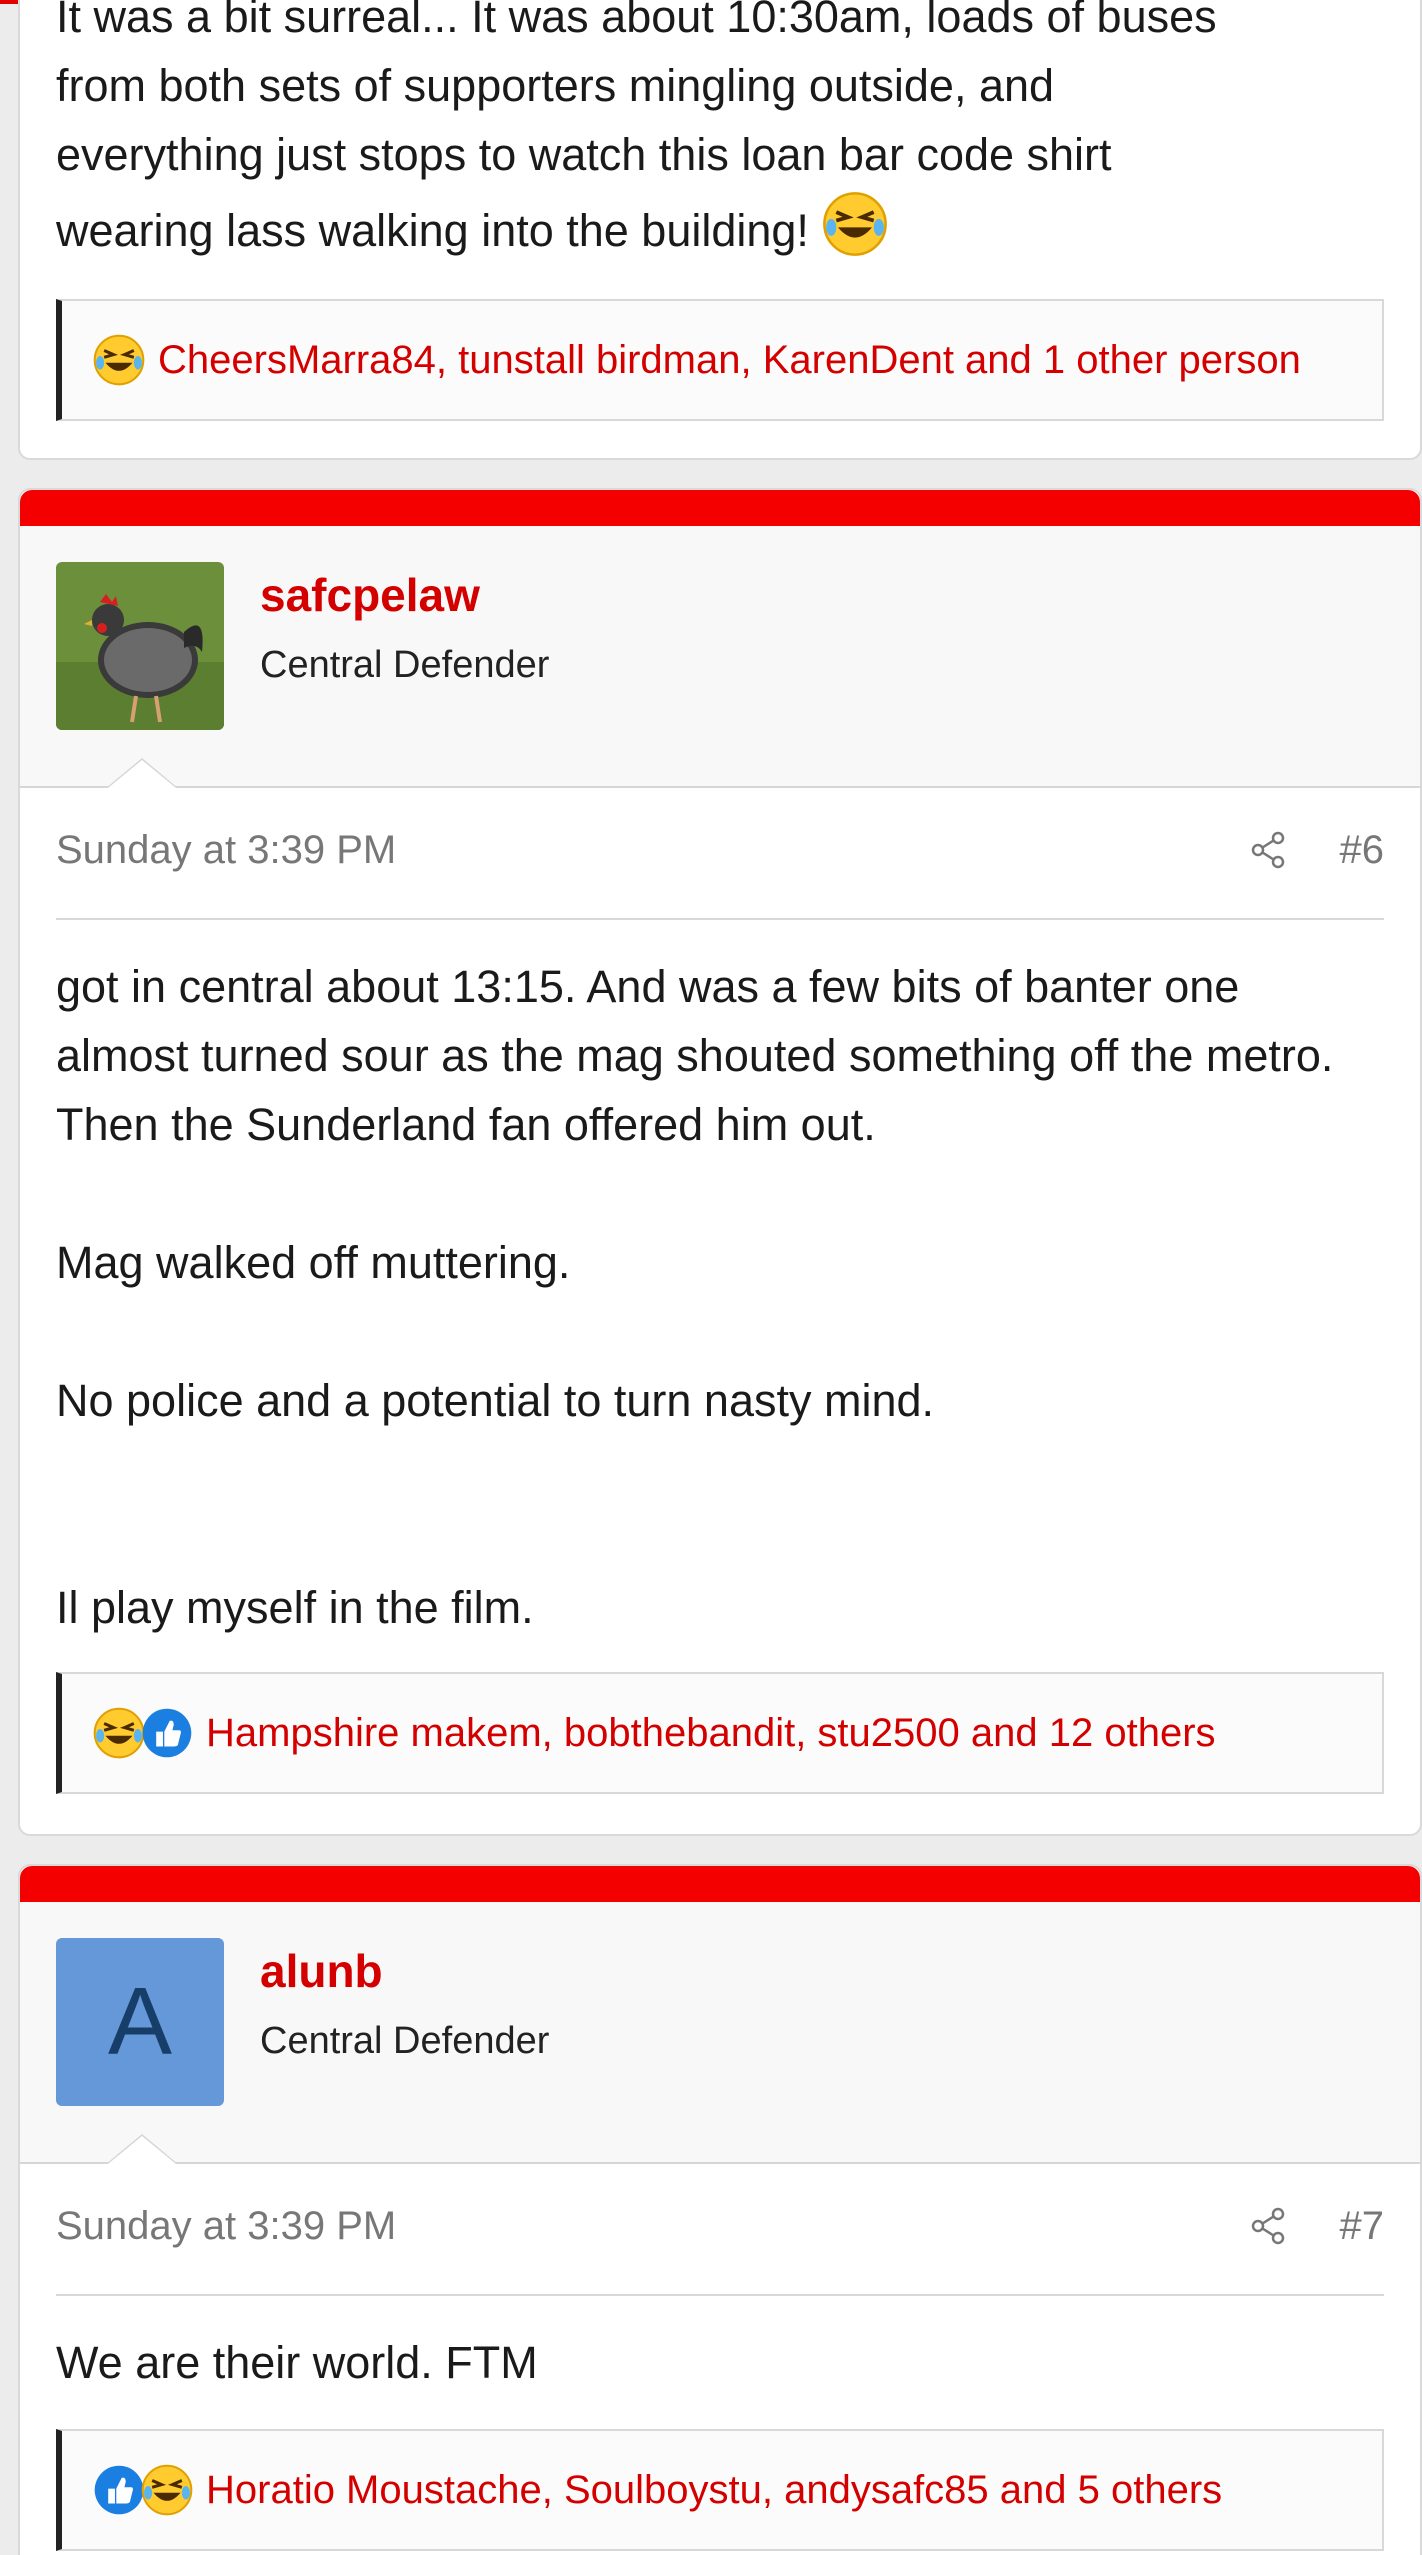  I want to click on user-header: safcpelaw Central Defender, so click(720, 657).